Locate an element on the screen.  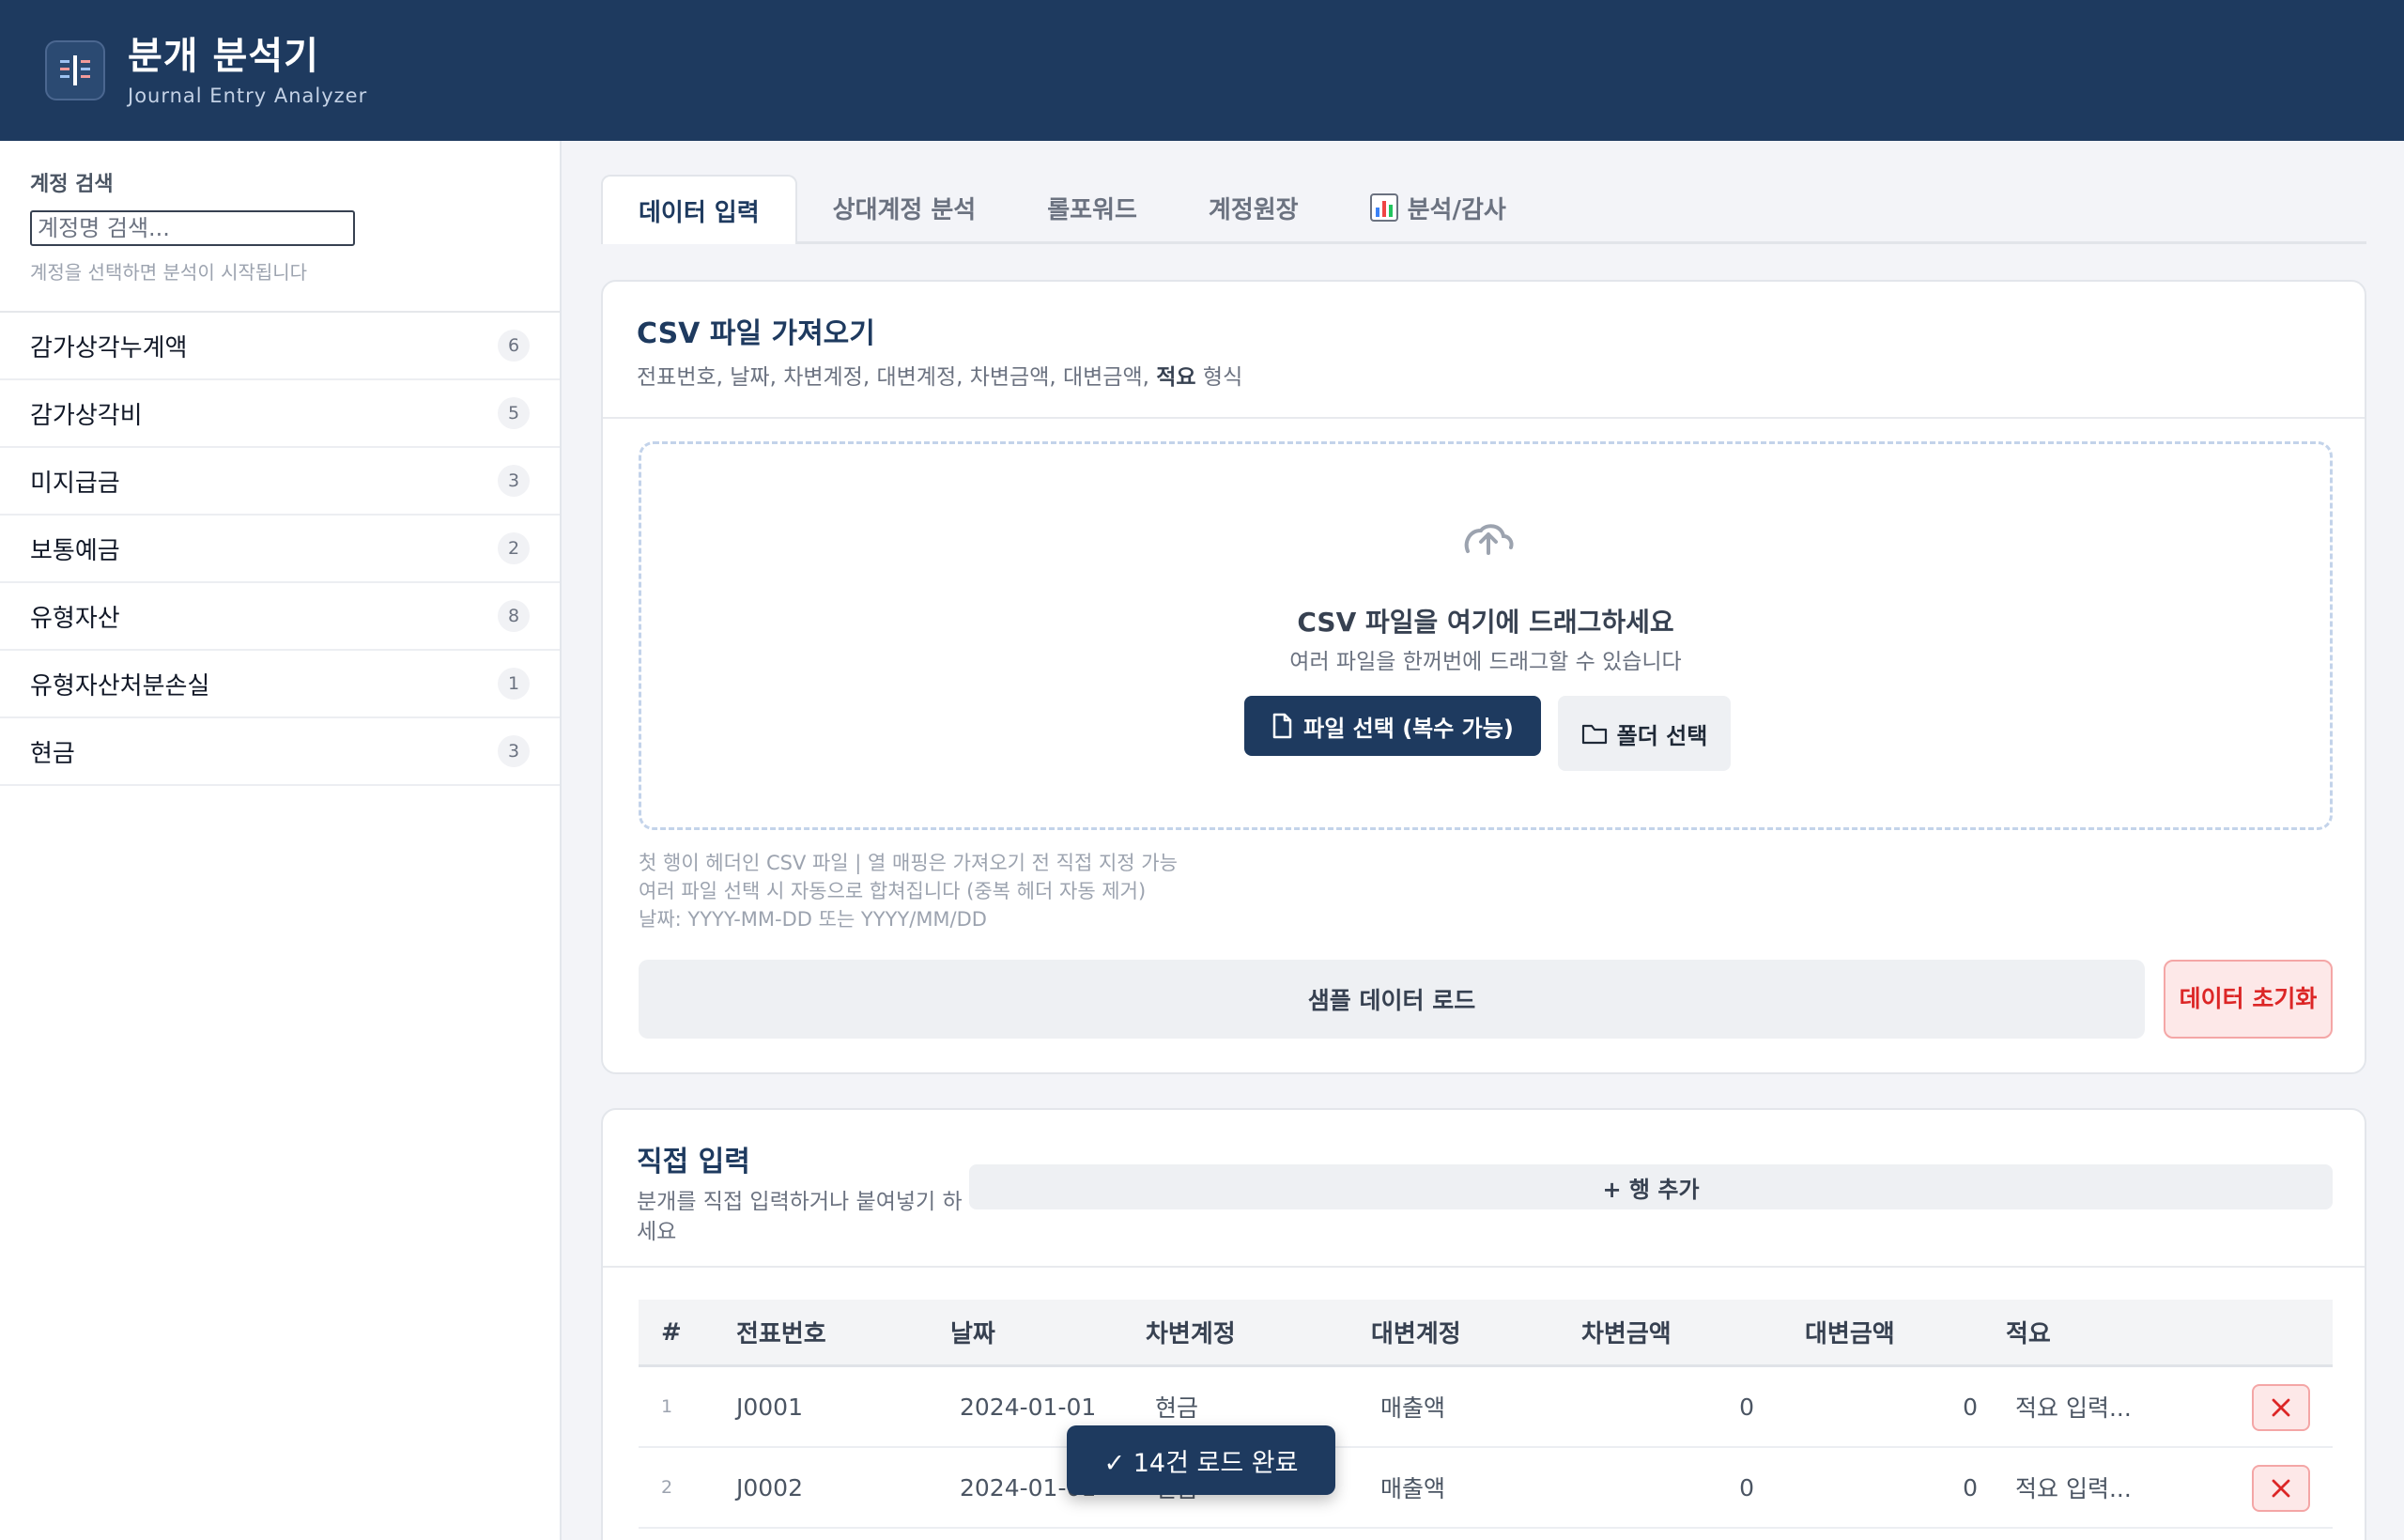
table-header: # 전표번호 날짜 차변계정 대변계정 차변금액 대변금액 적요 is located at coordinates (1486, 1333).